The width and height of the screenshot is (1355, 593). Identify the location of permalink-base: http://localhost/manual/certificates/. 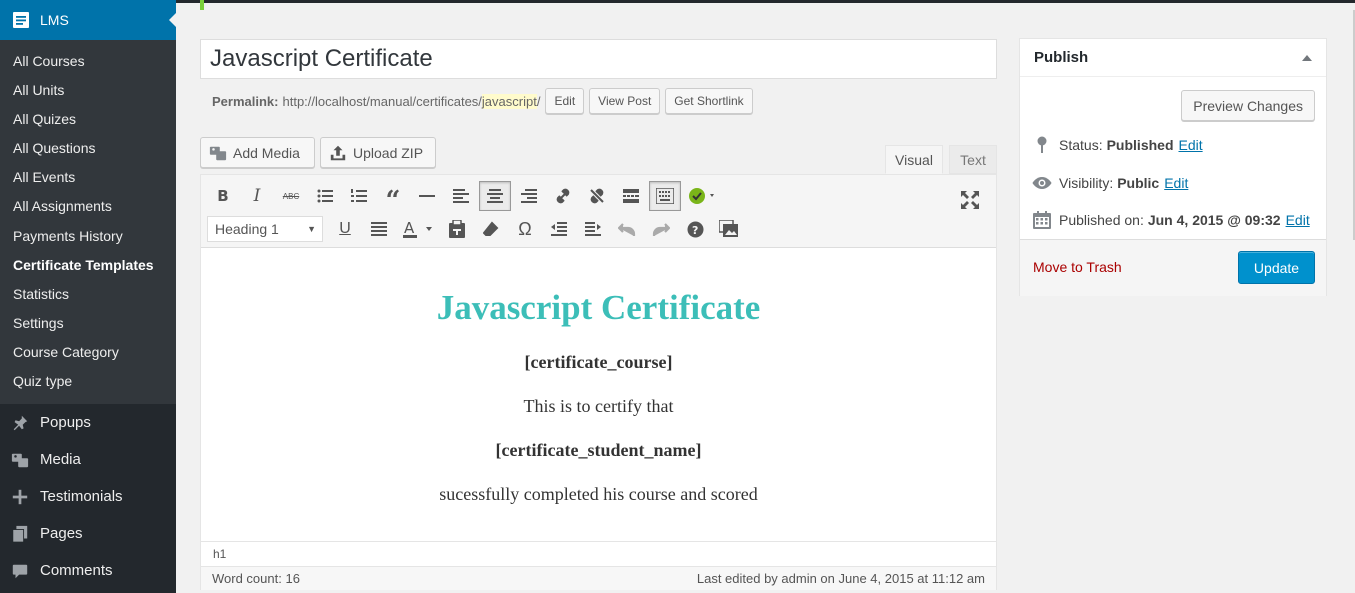
(382, 101).